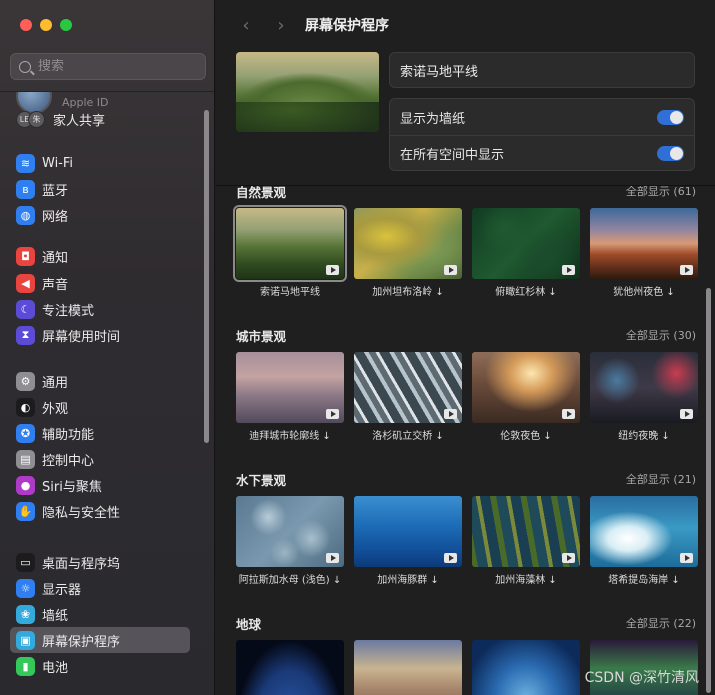 The width and height of the screenshot is (715, 695). What do you see at coordinates (661, 479) in the screenshot?
I see `show-all-button: 全部显示 (21)` at bounding box center [661, 479].